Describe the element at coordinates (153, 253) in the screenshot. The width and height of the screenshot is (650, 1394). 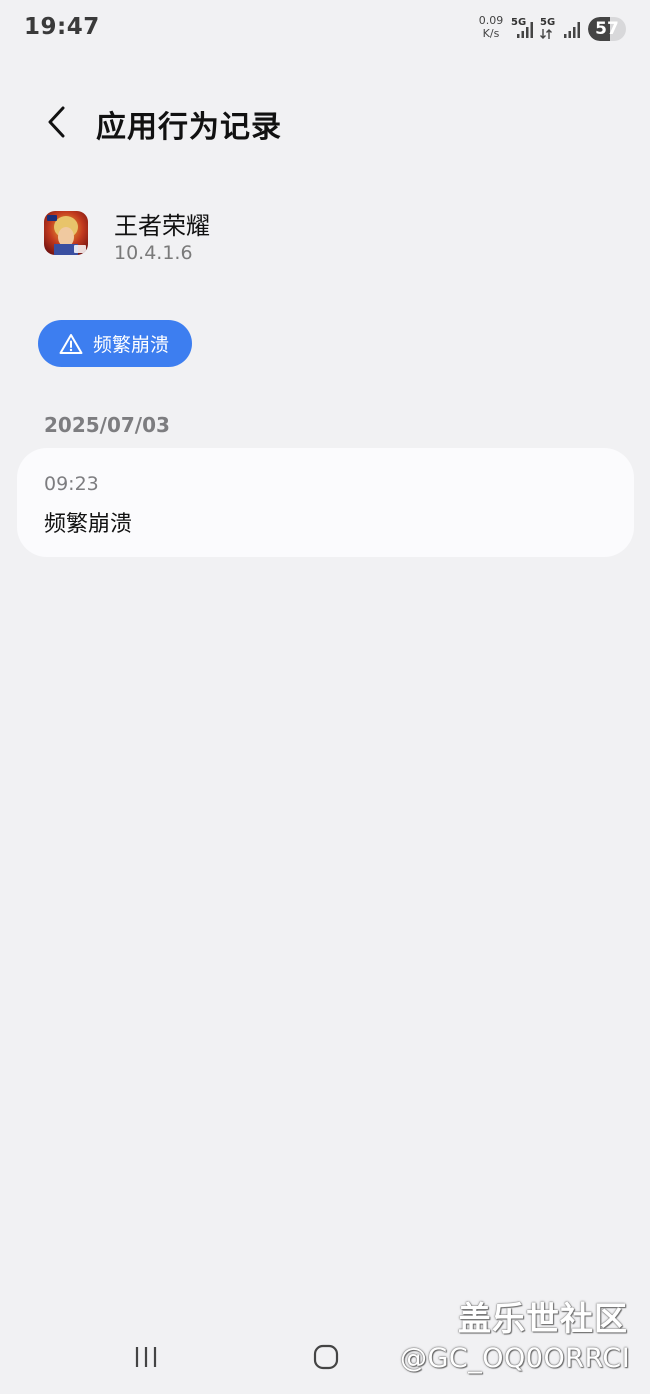
I see `app-version: 10.4.1.6` at that location.